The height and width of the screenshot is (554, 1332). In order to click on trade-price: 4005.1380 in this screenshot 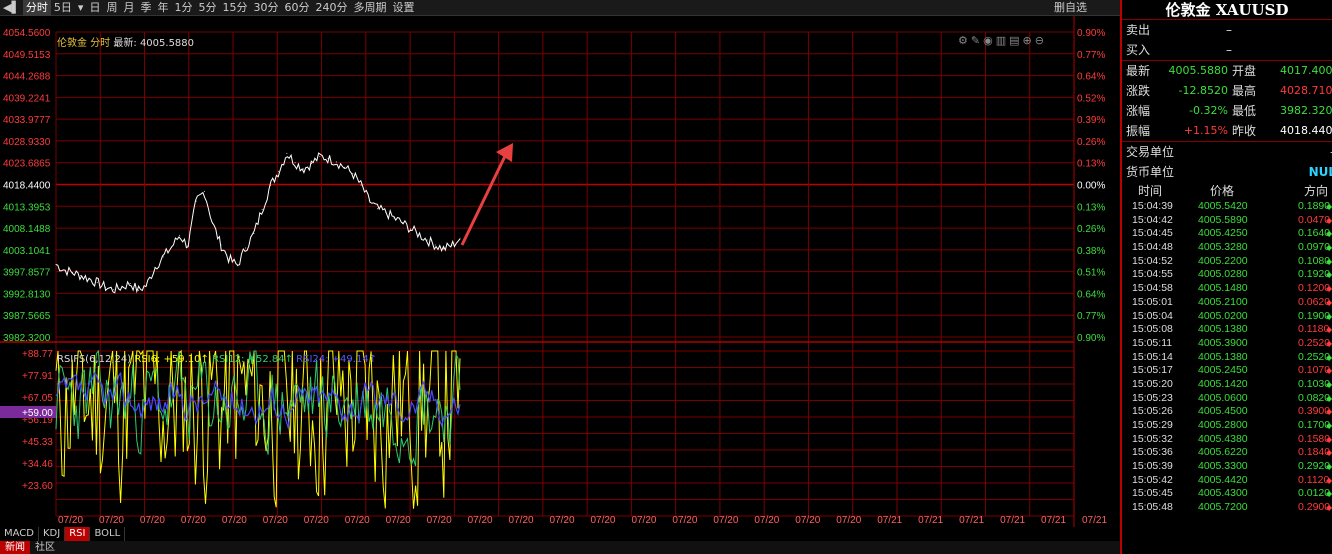, I will do `click(1223, 356)`.